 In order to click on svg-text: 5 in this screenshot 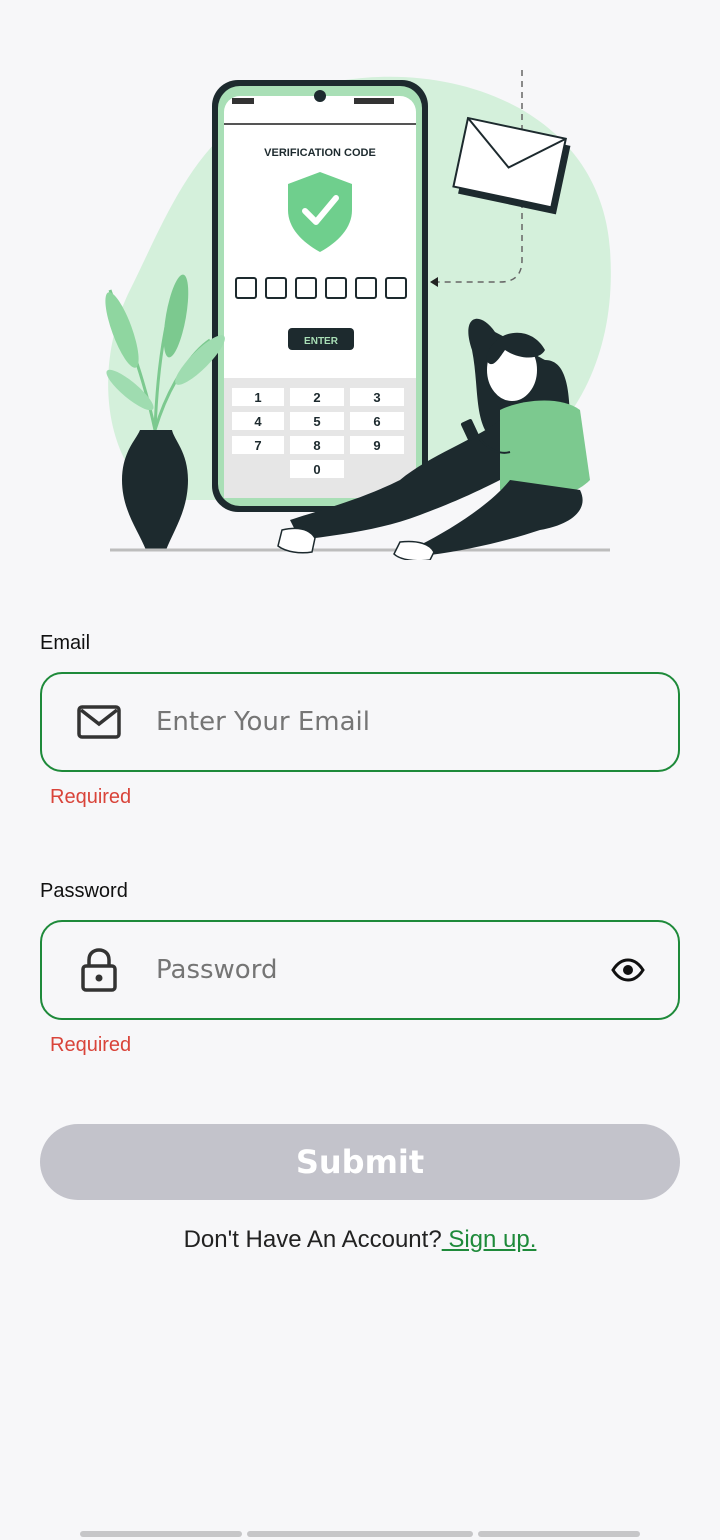, I will do `click(316, 421)`.